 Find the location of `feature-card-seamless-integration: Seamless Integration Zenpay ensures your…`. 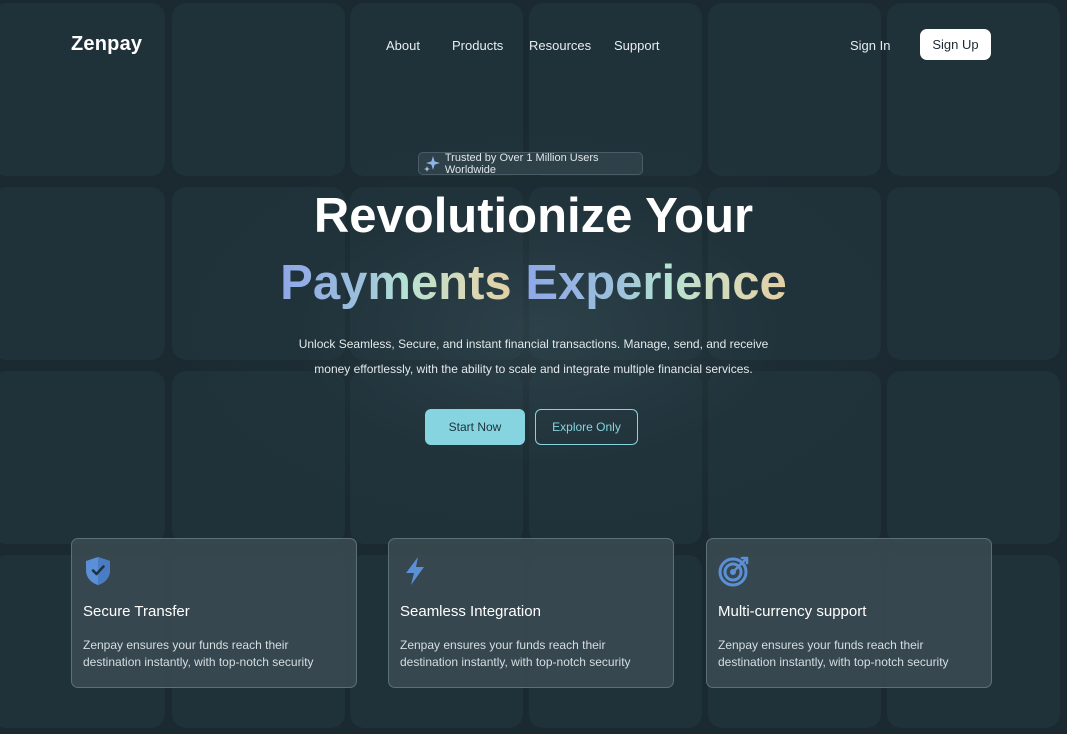

feature-card-seamless-integration: Seamless Integration Zenpay ensures your… is located at coordinates (531, 613).